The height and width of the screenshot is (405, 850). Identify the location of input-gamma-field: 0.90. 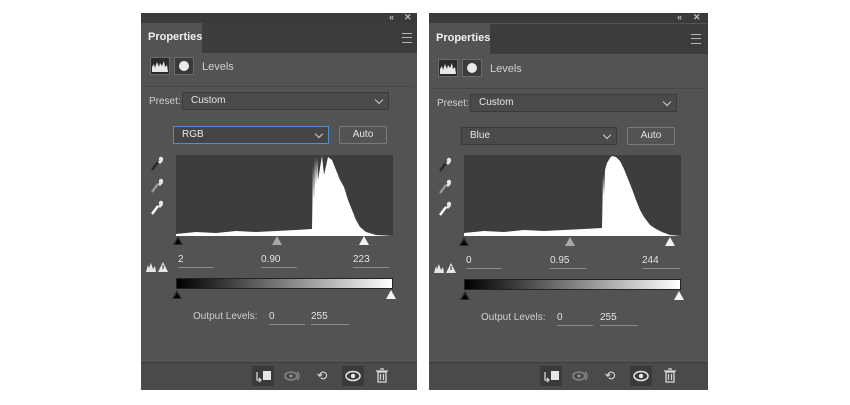
(279, 261).